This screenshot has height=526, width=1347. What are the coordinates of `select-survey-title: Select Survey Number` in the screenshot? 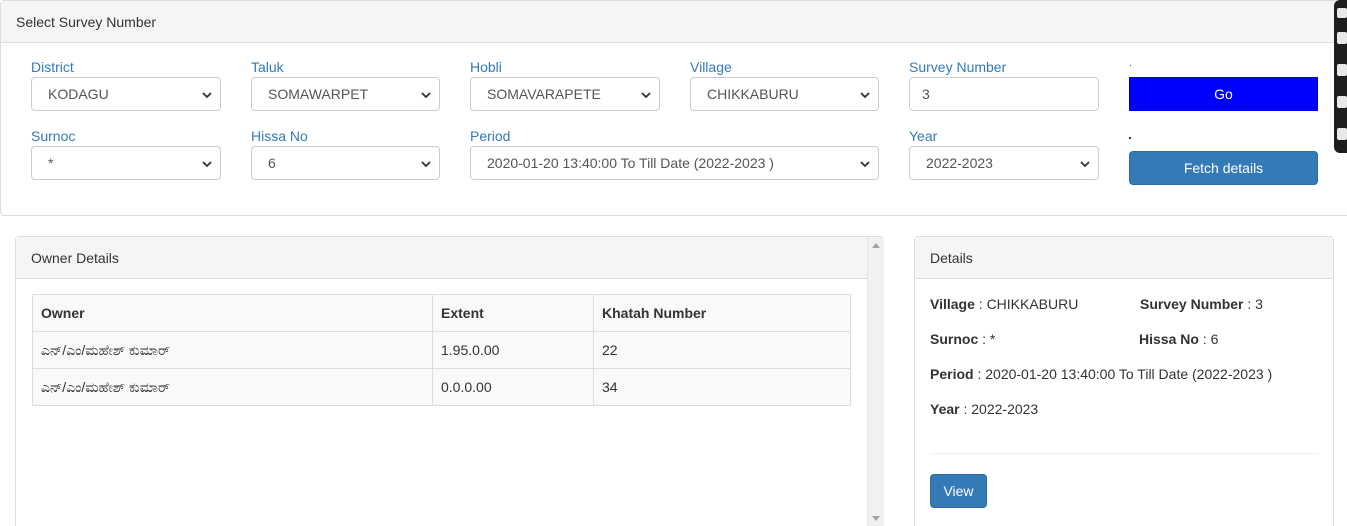 It's located at (86, 21).